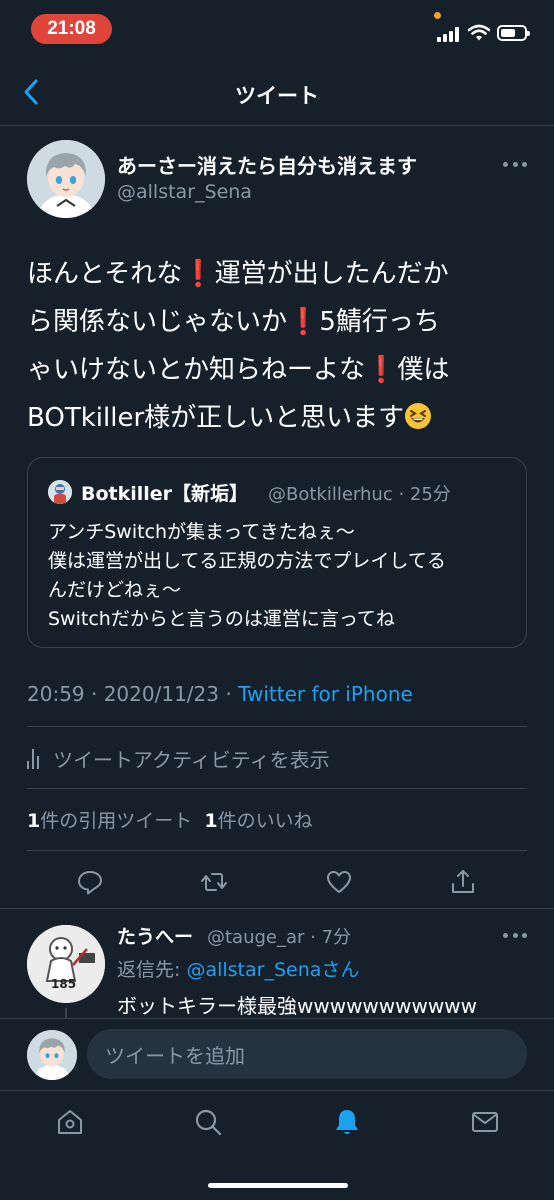 Image resolution: width=554 pixels, height=1200 pixels. What do you see at coordinates (155, 935) in the screenshot?
I see `reply-display-name: たうへー` at bounding box center [155, 935].